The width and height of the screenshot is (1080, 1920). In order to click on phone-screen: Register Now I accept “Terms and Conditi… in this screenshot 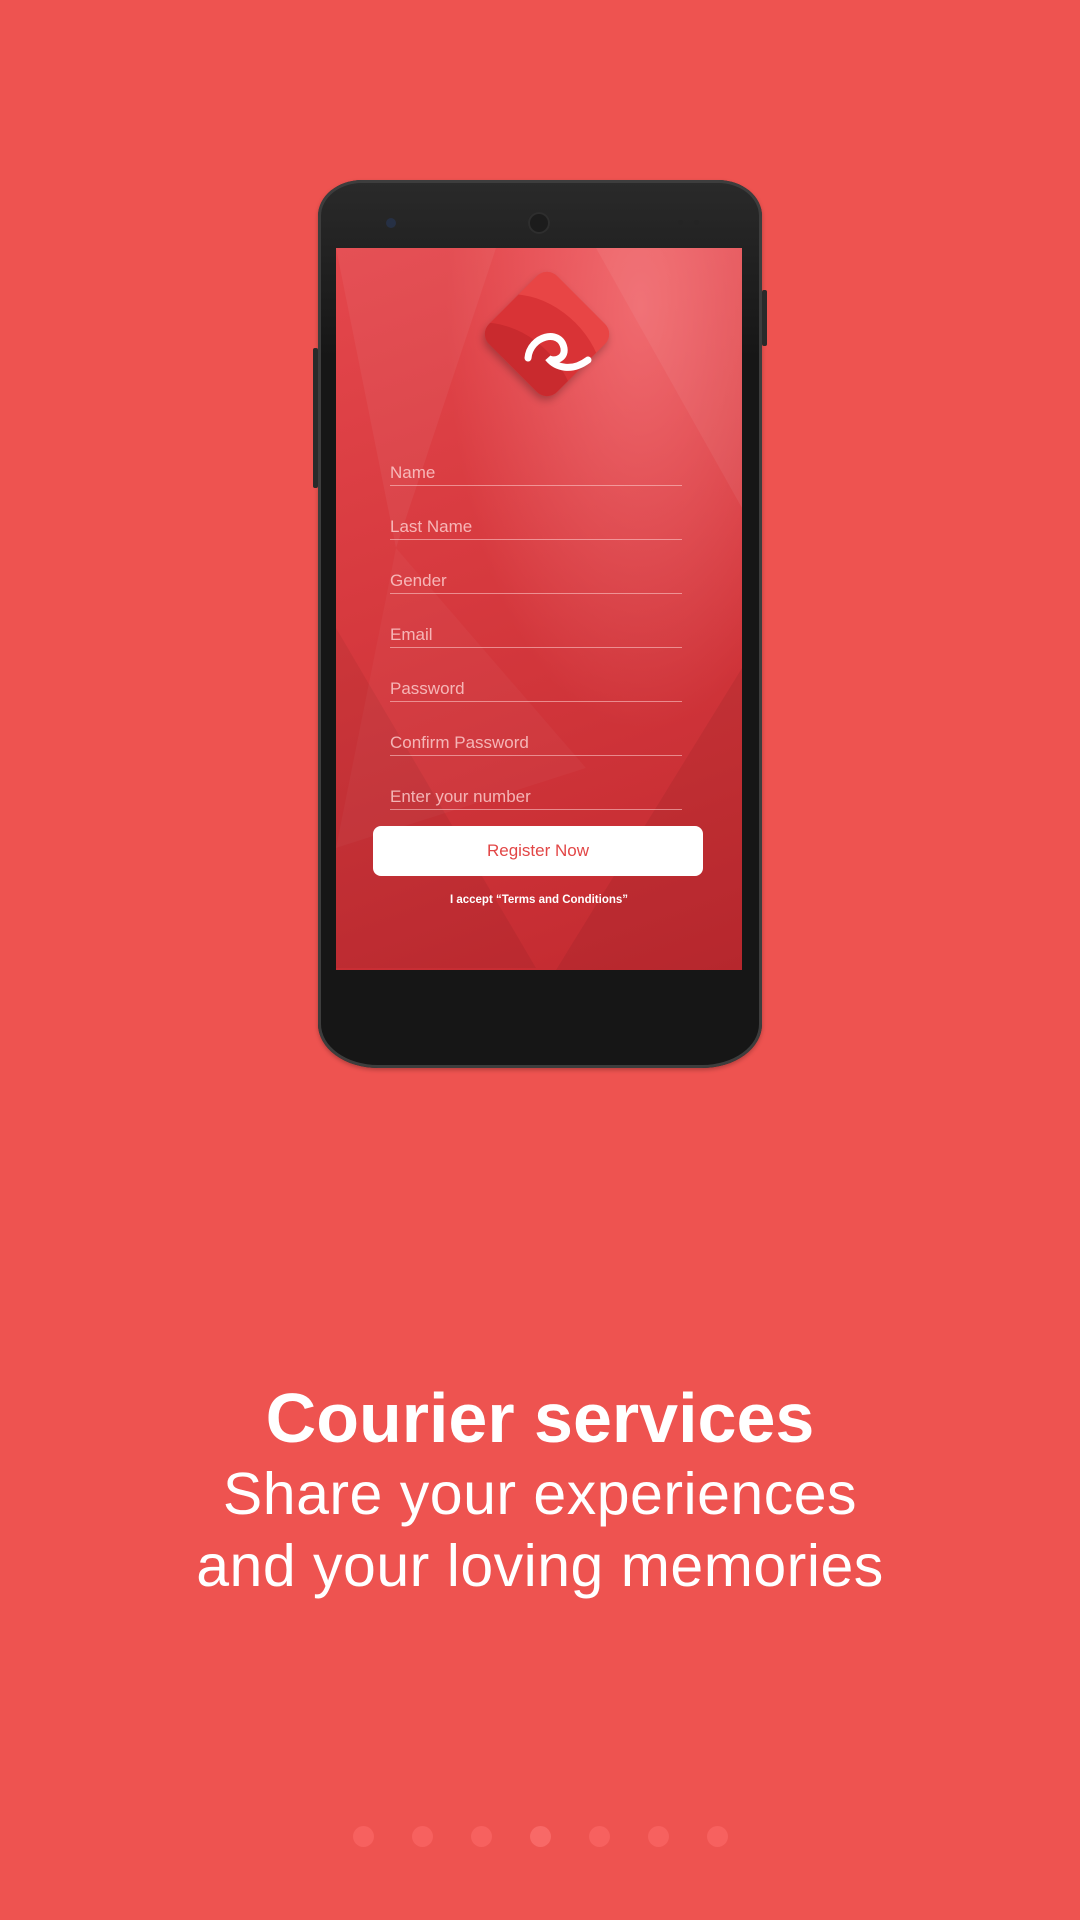, I will do `click(539, 609)`.